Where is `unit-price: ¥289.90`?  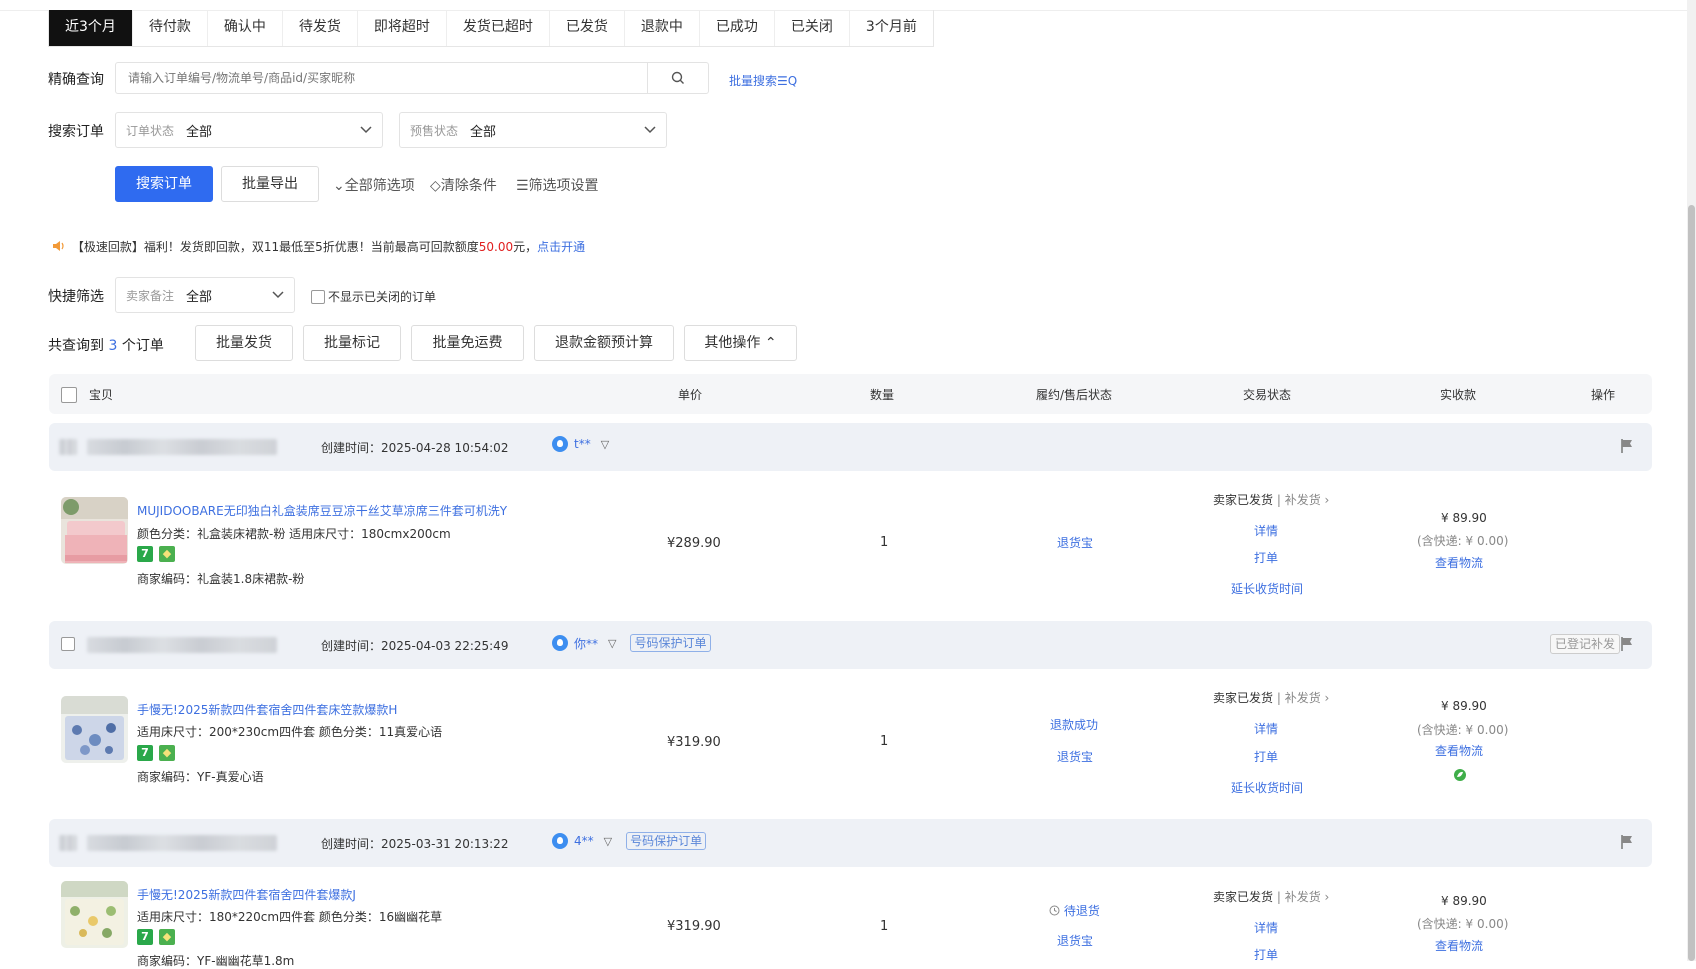 unit-price: ¥289.90 is located at coordinates (694, 543).